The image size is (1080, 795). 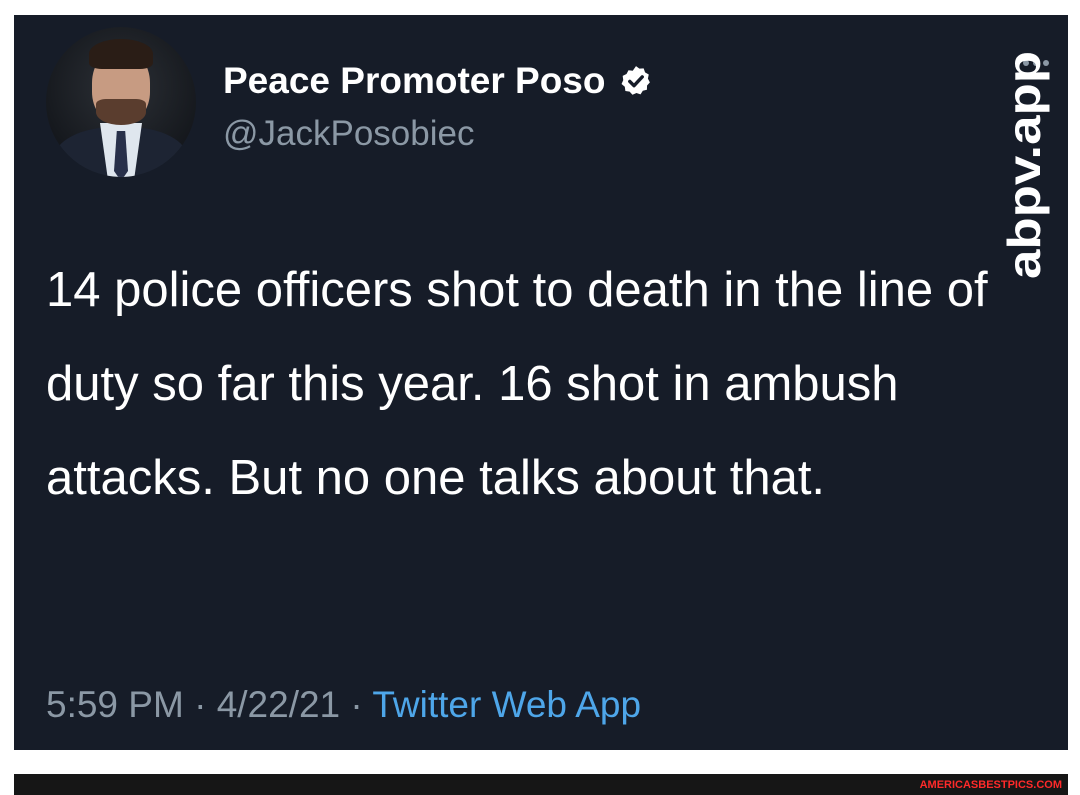 I want to click on tweet-date: 4/22/21, so click(x=278, y=704).